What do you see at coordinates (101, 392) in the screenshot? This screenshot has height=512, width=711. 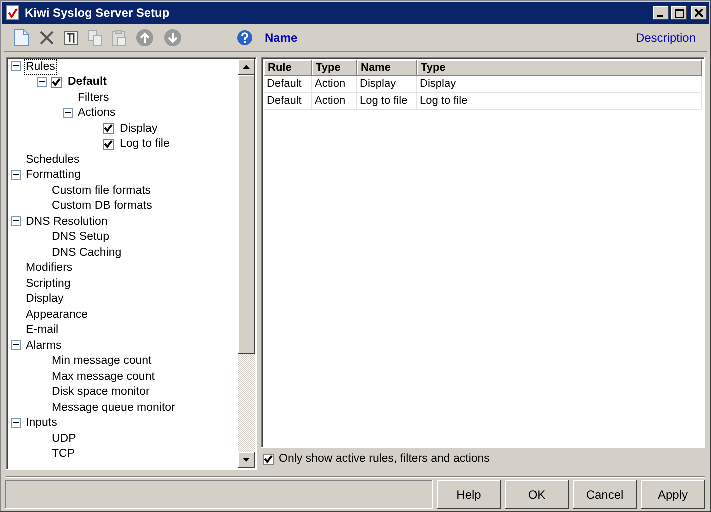 I see `tree-item: Disk space monitor` at bounding box center [101, 392].